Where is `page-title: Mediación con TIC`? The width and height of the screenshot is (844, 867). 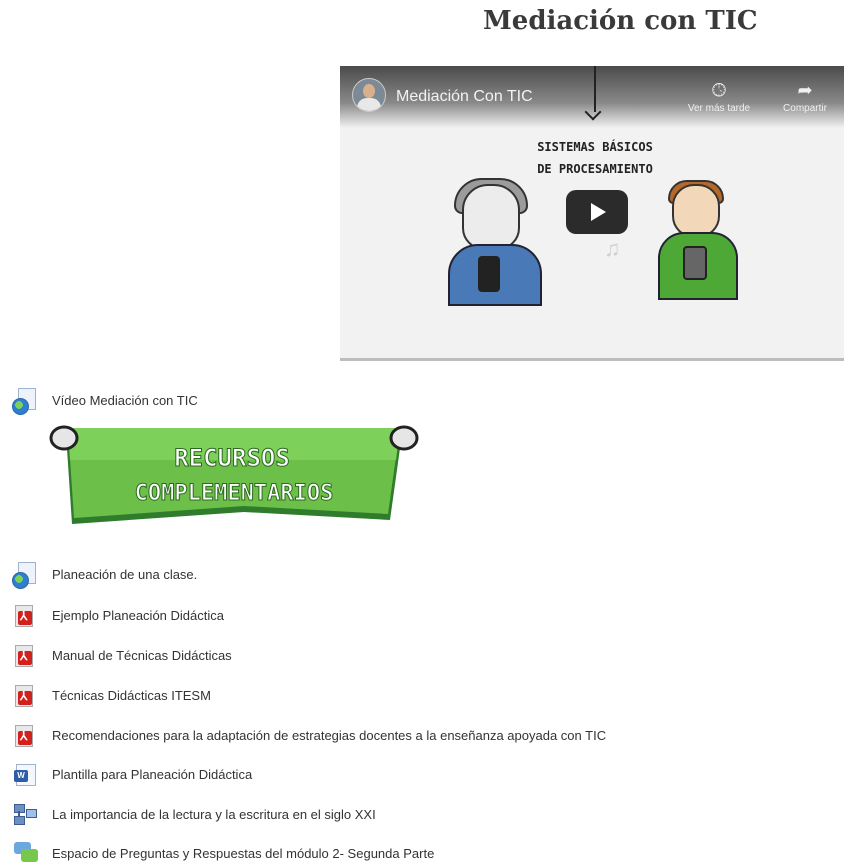
page-title: Mediación con TIC is located at coordinates (620, 21).